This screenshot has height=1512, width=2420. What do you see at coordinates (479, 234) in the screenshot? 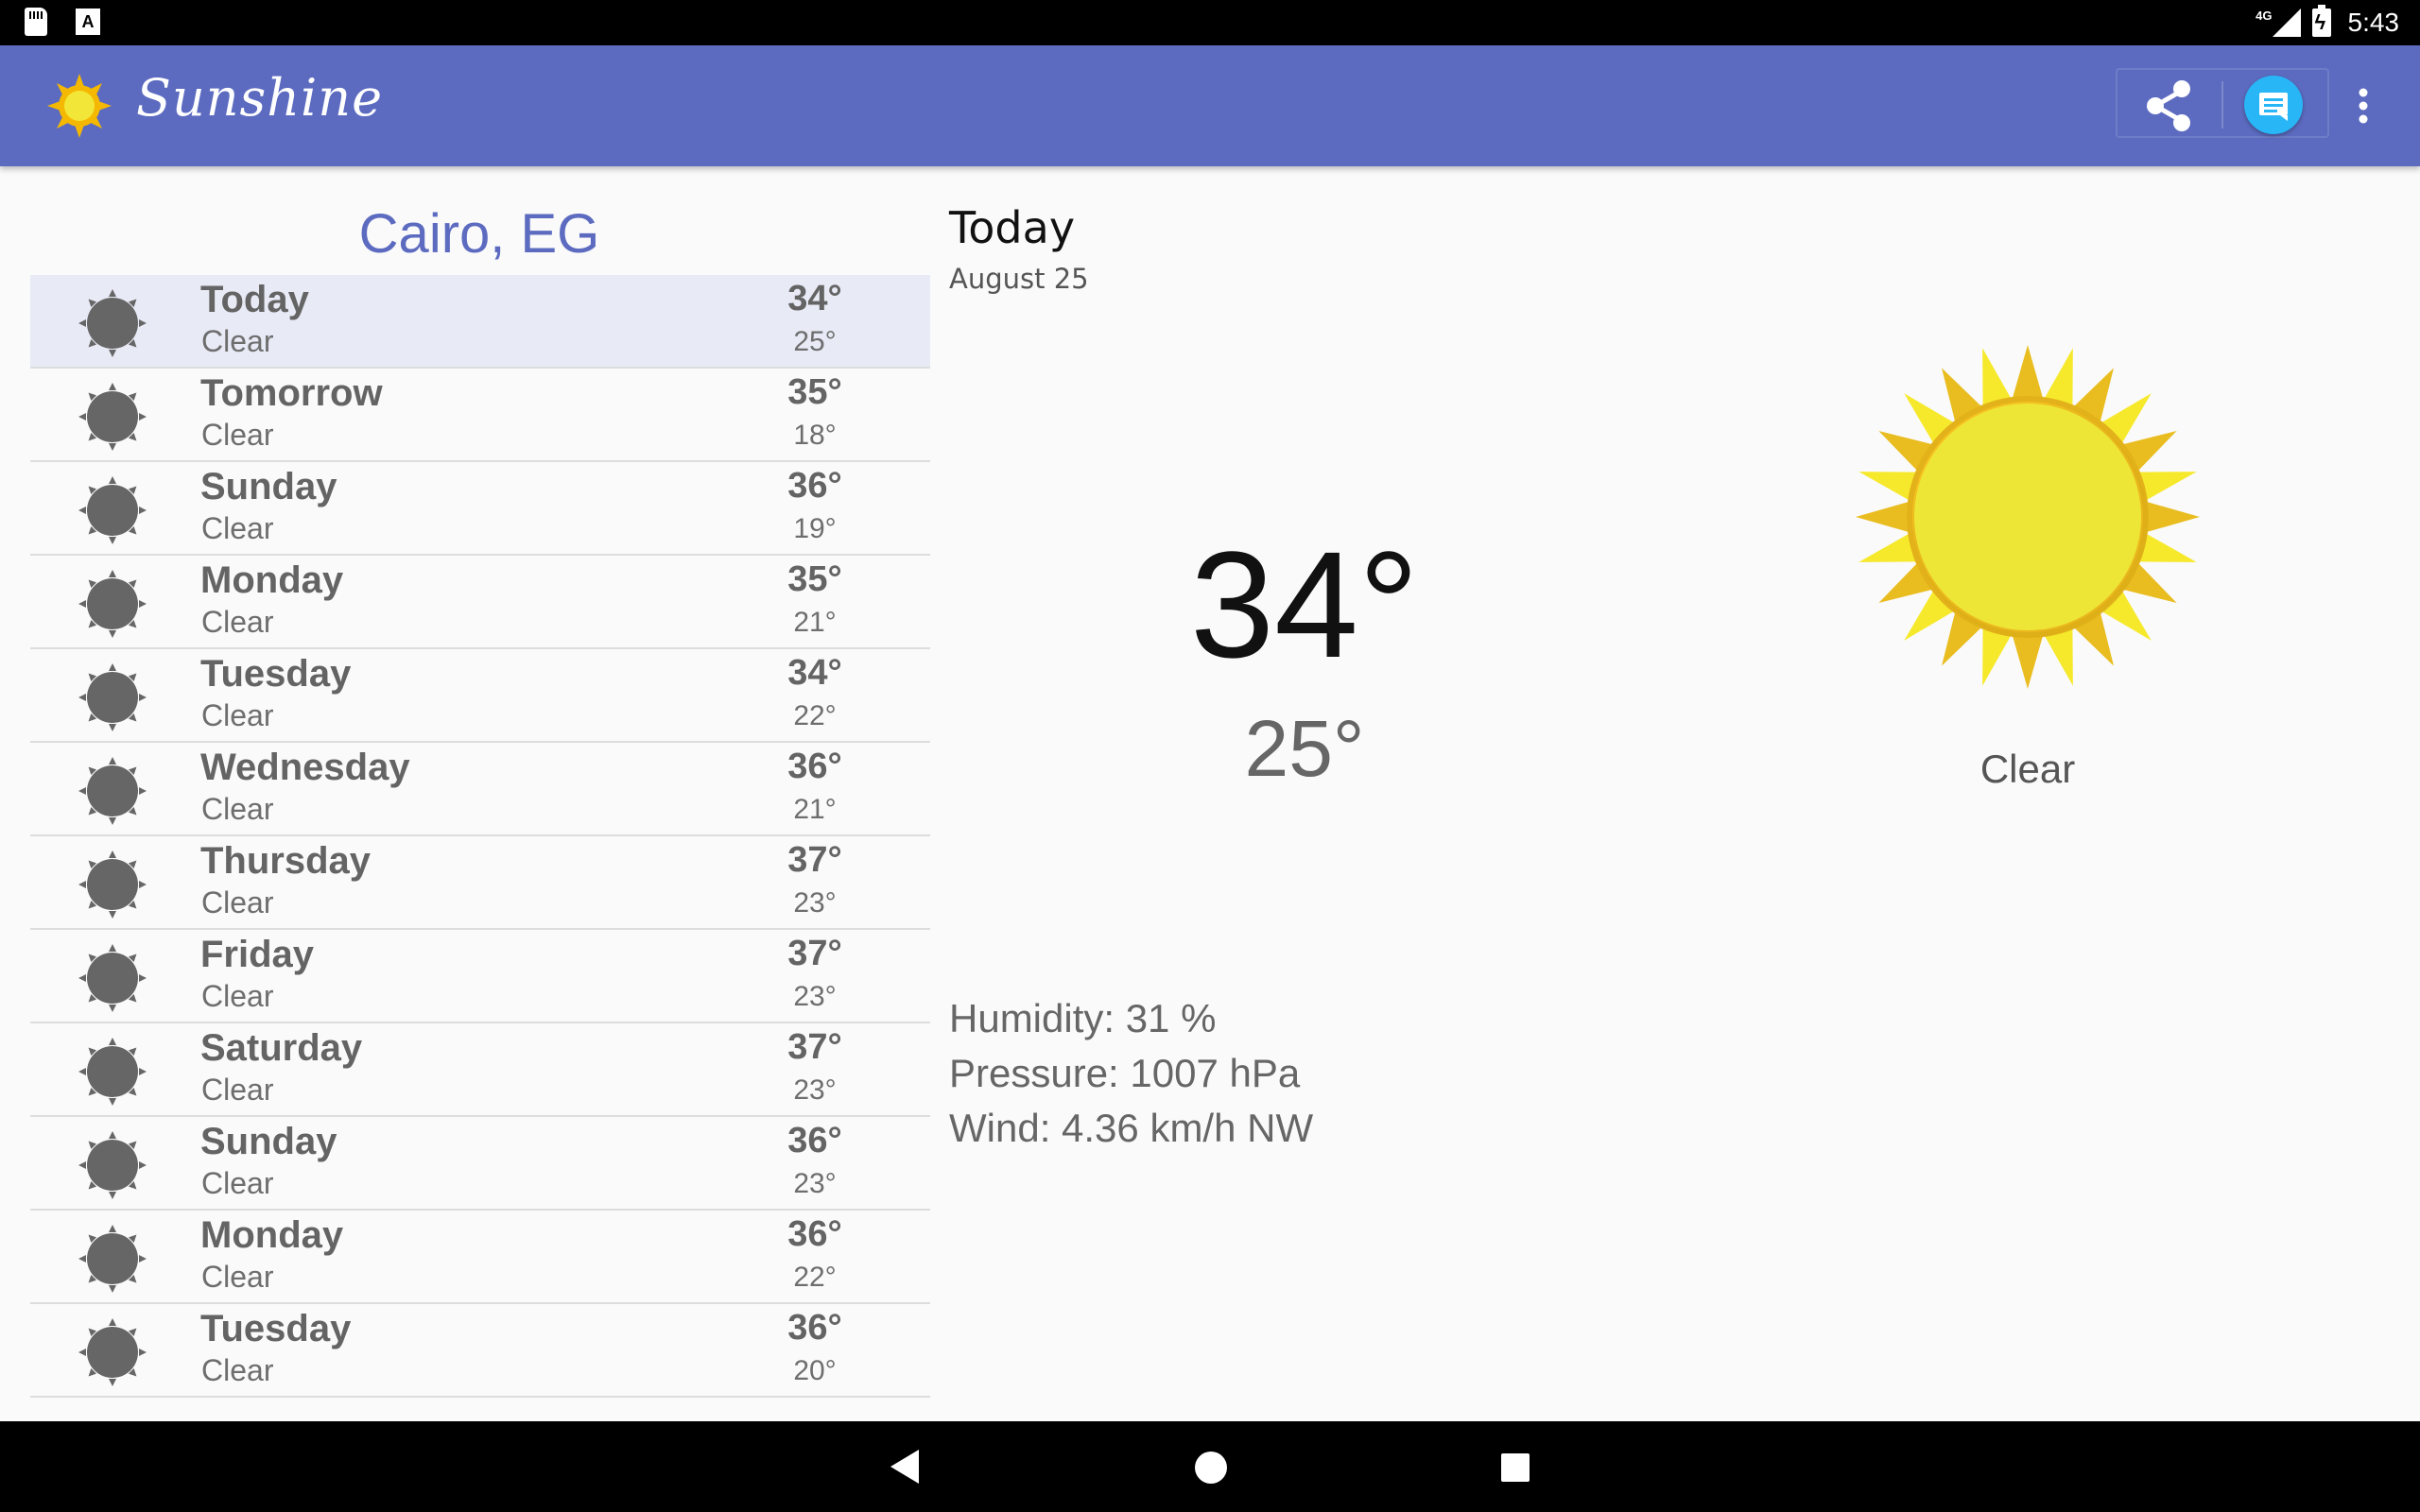
I see `location-title: Cairo, EG` at bounding box center [479, 234].